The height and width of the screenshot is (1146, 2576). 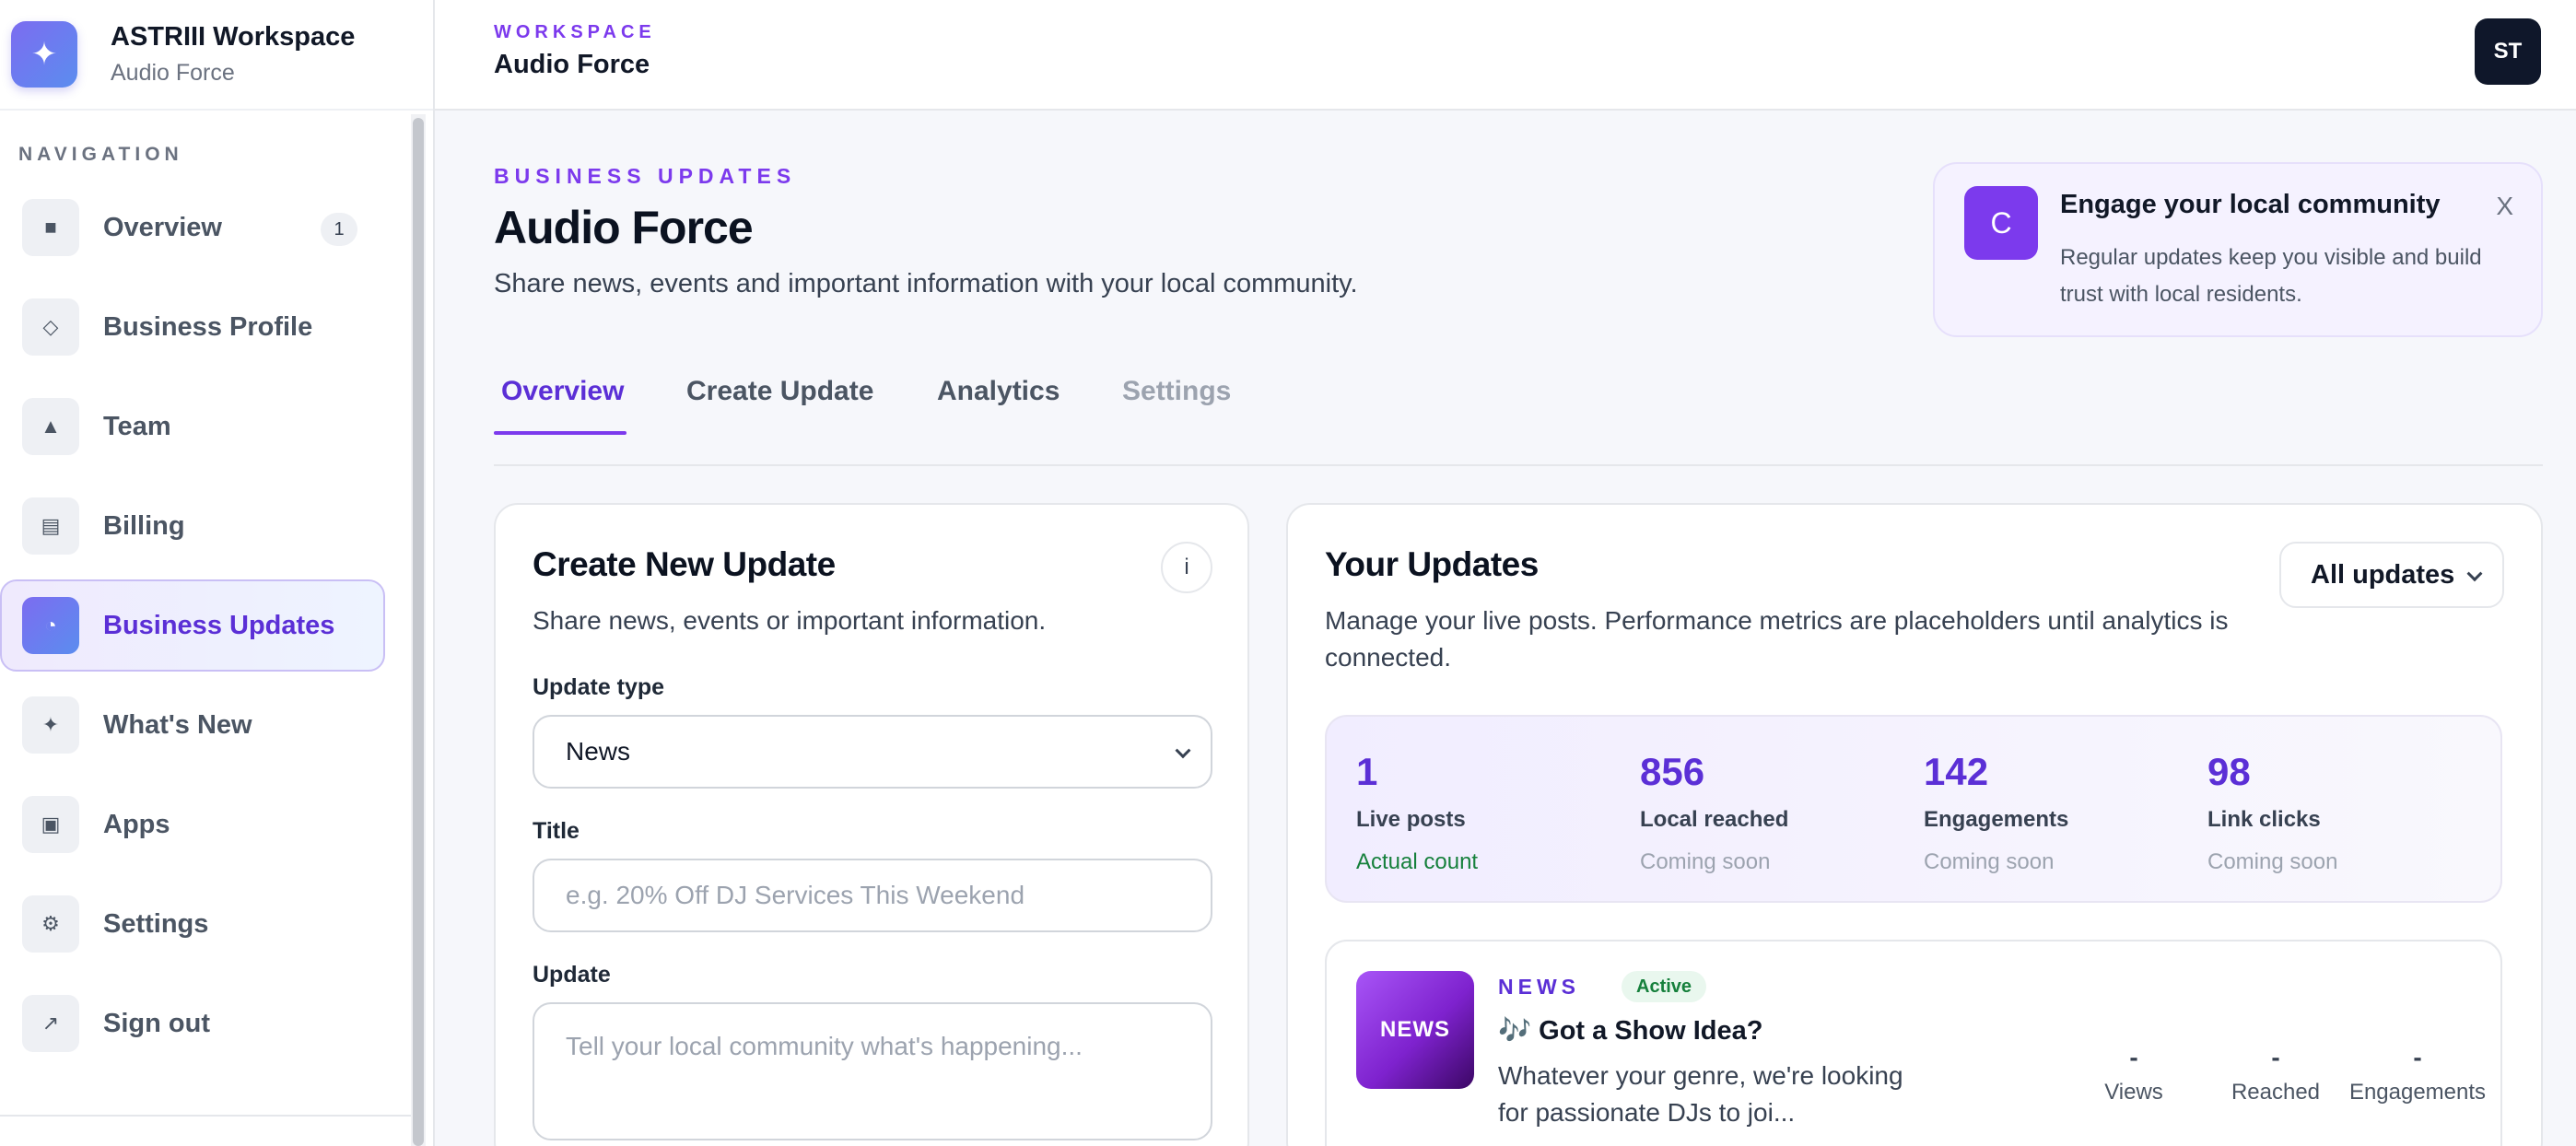 I want to click on stat-note: Actual count, so click(x=1417, y=862).